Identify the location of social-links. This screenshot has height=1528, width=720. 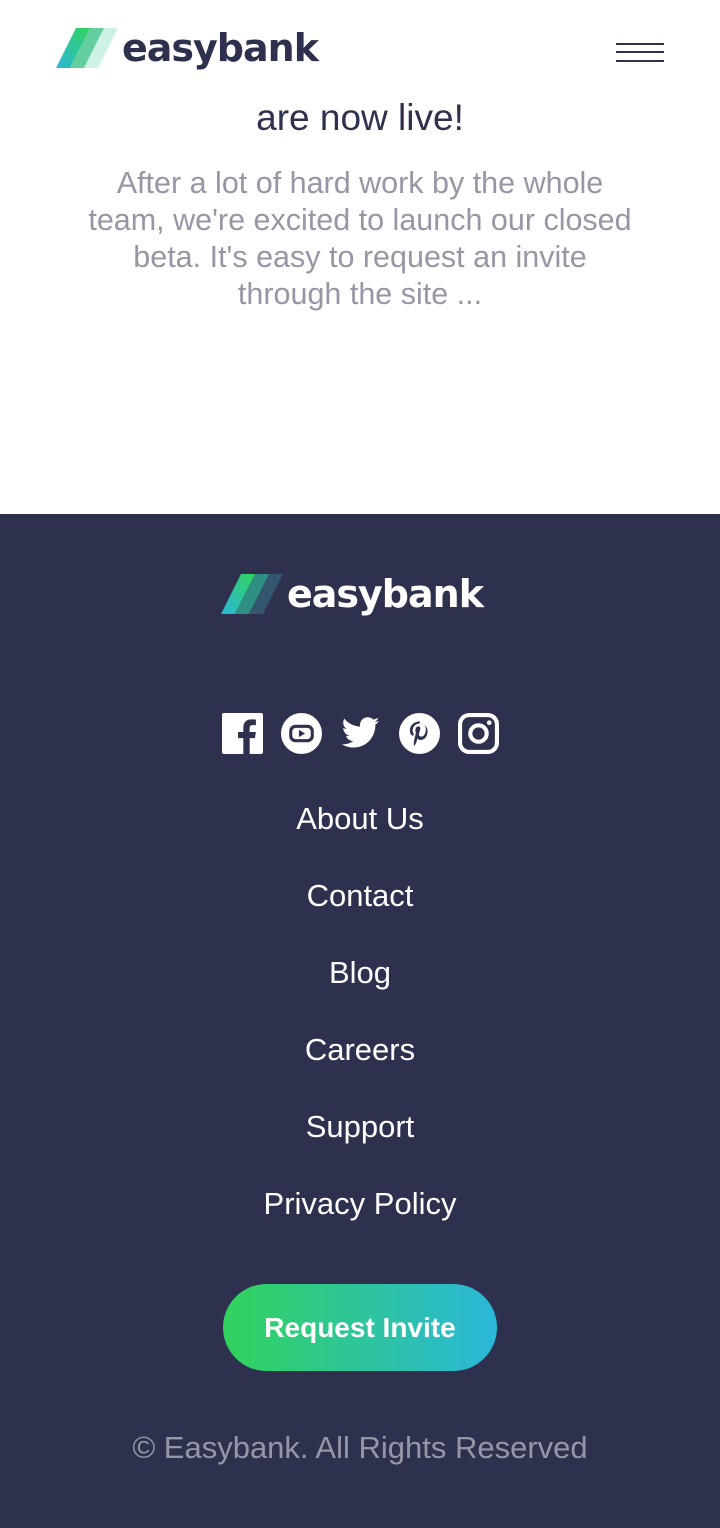
(360, 733).